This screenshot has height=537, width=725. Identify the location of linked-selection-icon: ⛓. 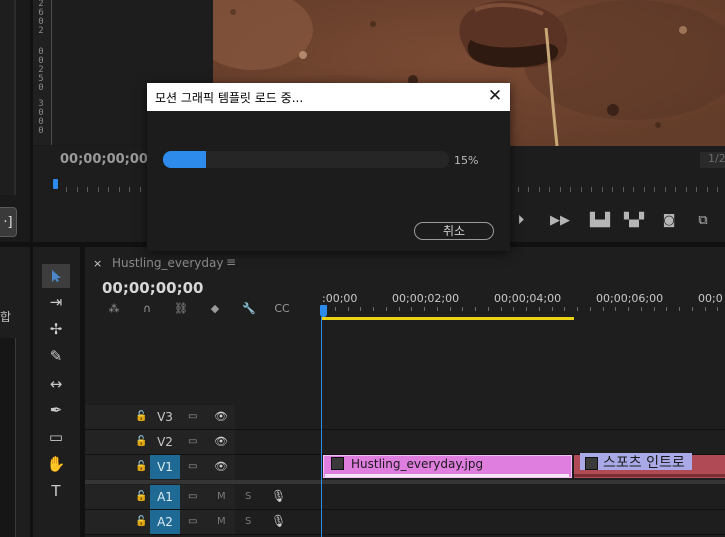
(181, 309).